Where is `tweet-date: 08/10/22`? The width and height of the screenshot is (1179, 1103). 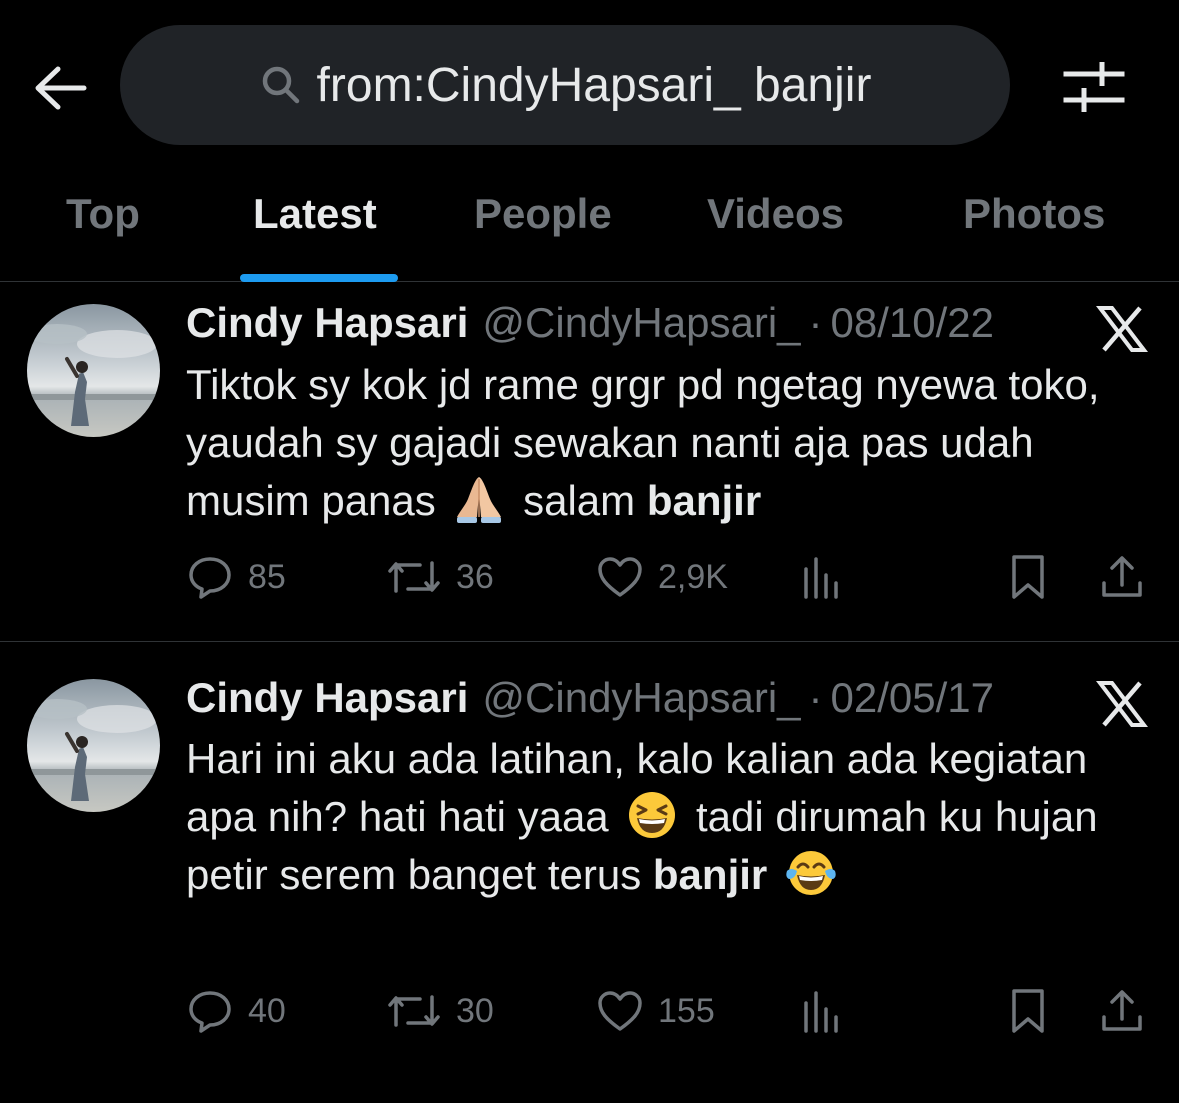 tweet-date: 08/10/22 is located at coordinates (913, 323).